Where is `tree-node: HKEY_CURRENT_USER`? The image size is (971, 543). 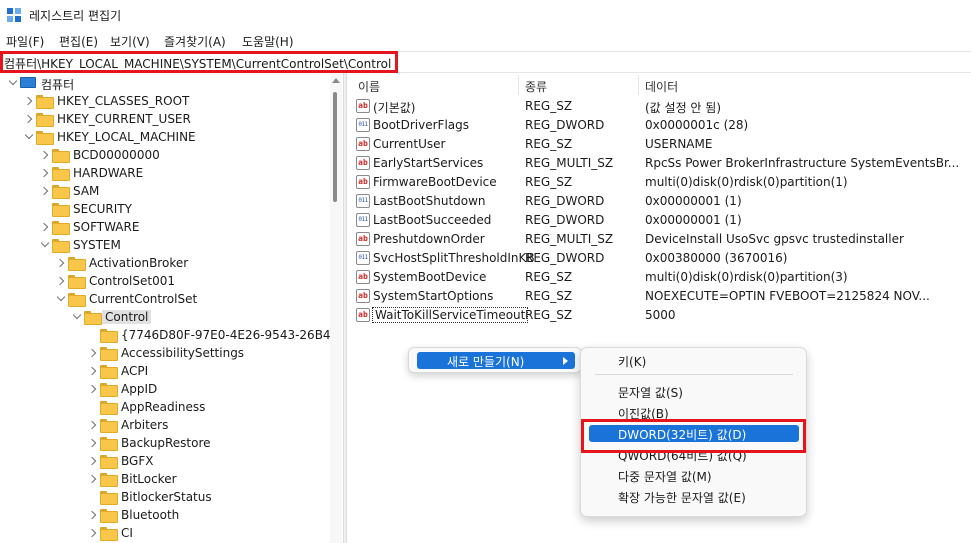 tree-node: HKEY_CURRENT_USER is located at coordinates (165, 119).